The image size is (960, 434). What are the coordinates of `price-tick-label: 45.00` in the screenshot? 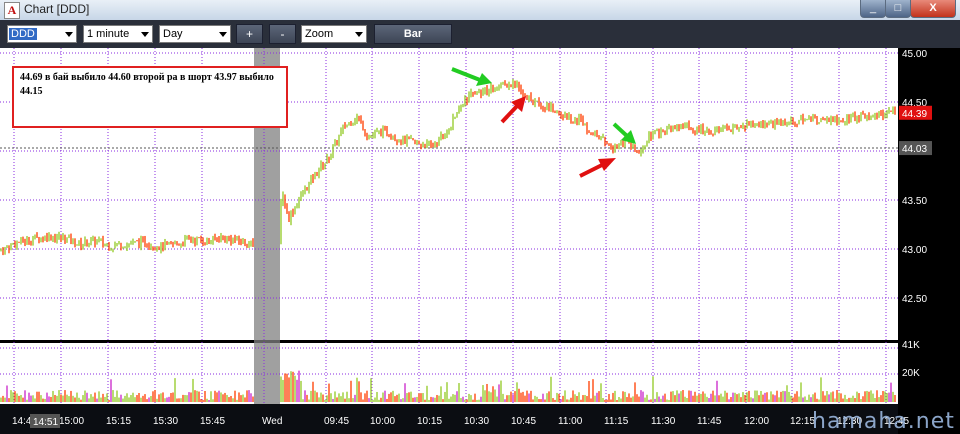 It's located at (914, 54).